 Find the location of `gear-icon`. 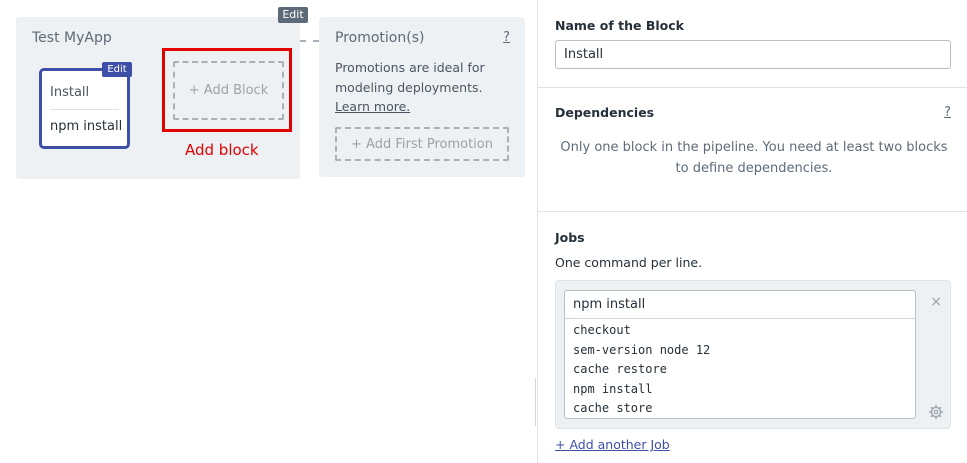

gear-icon is located at coordinates (936, 412).